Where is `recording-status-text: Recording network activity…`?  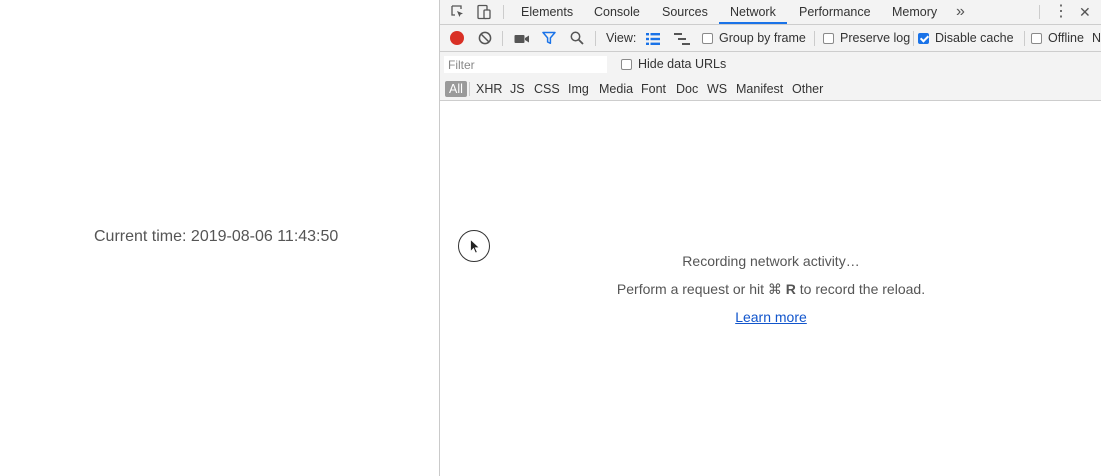
recording-status-text: Recording network activity… is located at coordinates (771, 261).